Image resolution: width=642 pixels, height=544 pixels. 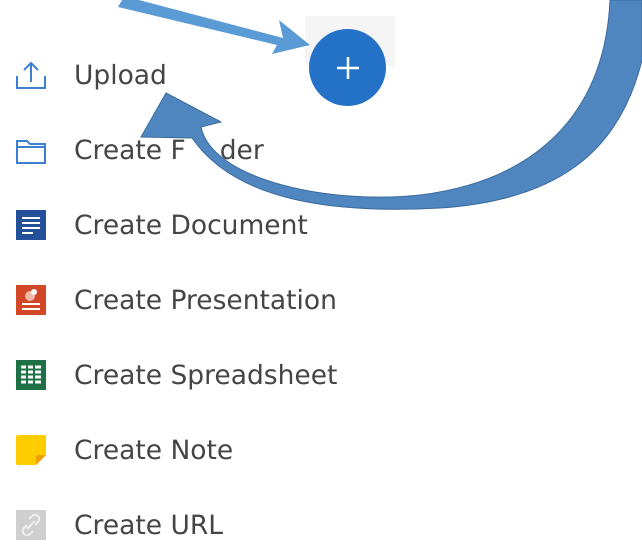 I want to click on document-icon, so click(x=31, y=225).